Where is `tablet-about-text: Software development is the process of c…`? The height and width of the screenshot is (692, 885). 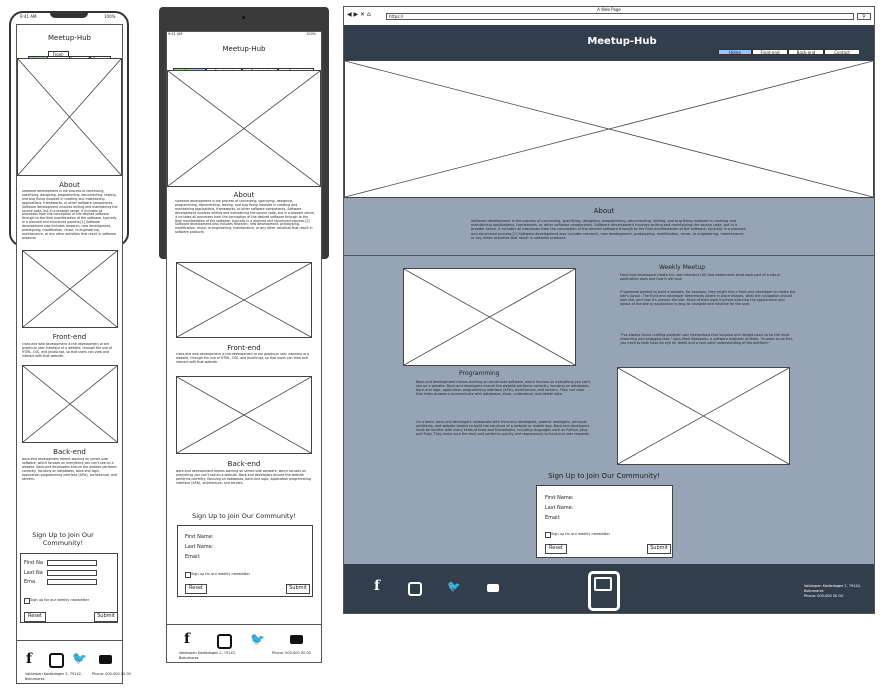
tablet-about-text: Software development is the process of c… is located at coordinates (245, 217).